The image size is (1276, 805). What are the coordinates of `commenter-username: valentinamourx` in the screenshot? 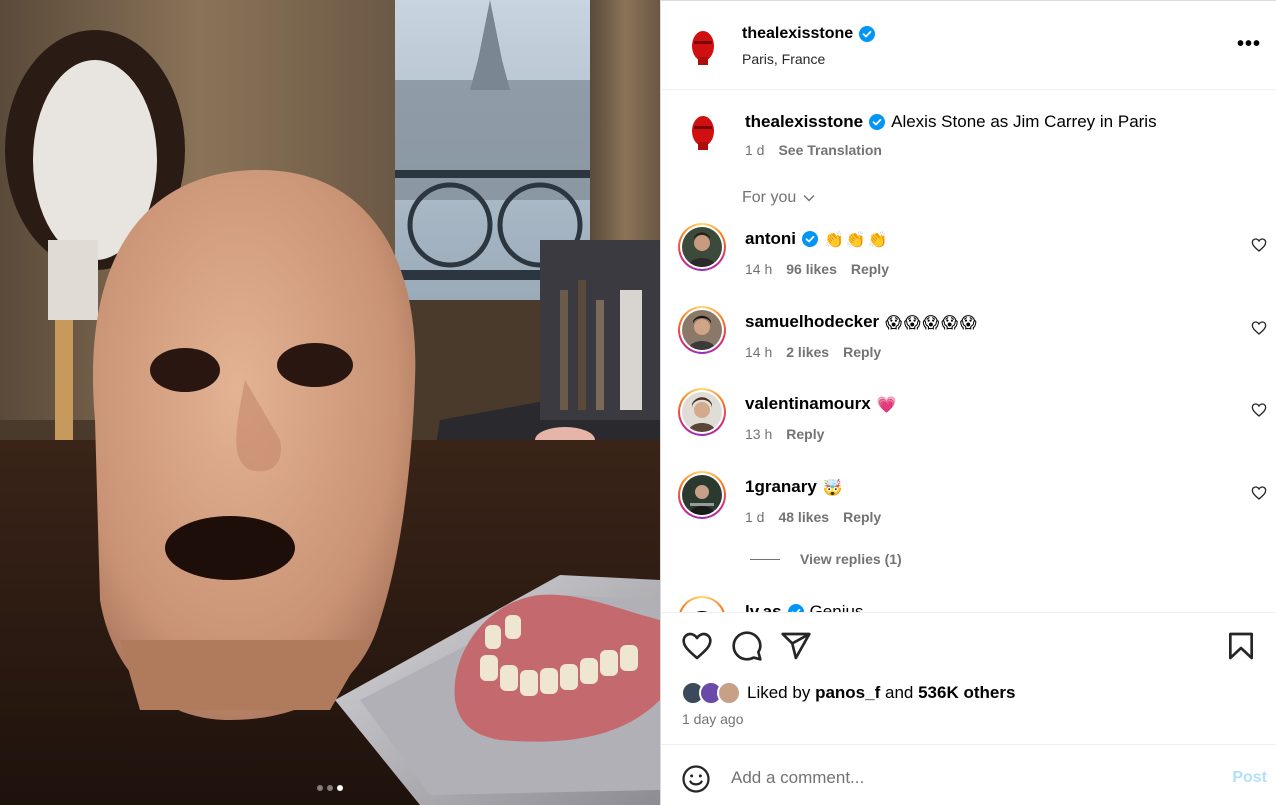 It's located at (808, 404).